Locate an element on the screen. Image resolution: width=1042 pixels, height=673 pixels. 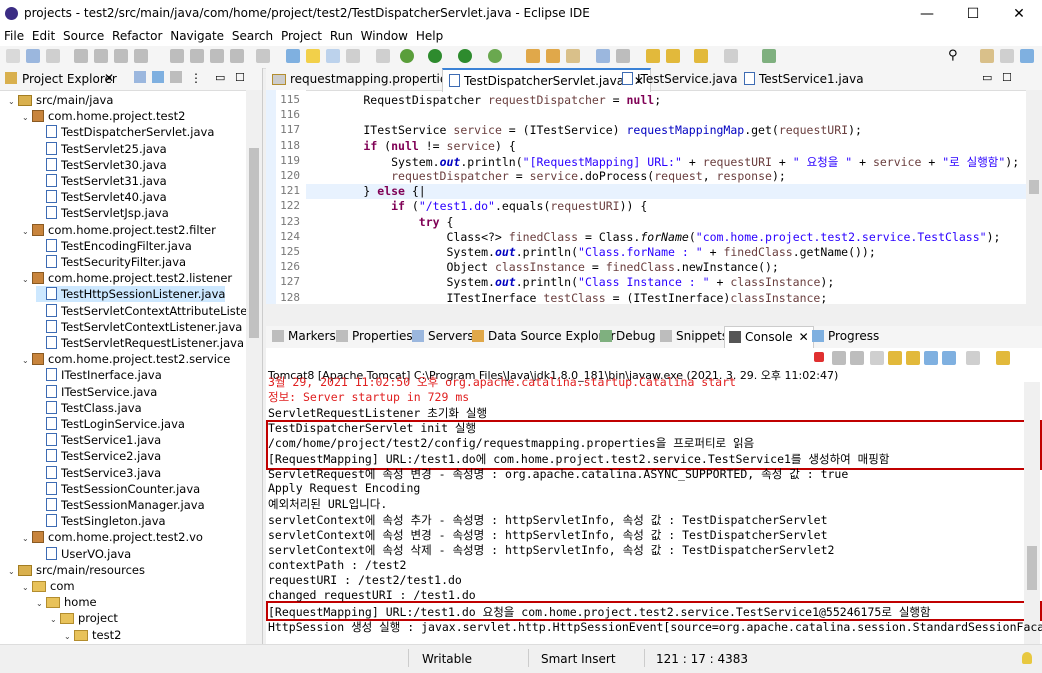
tree-item-folder: ⌄ test2 is located at coordinates (92, 635).